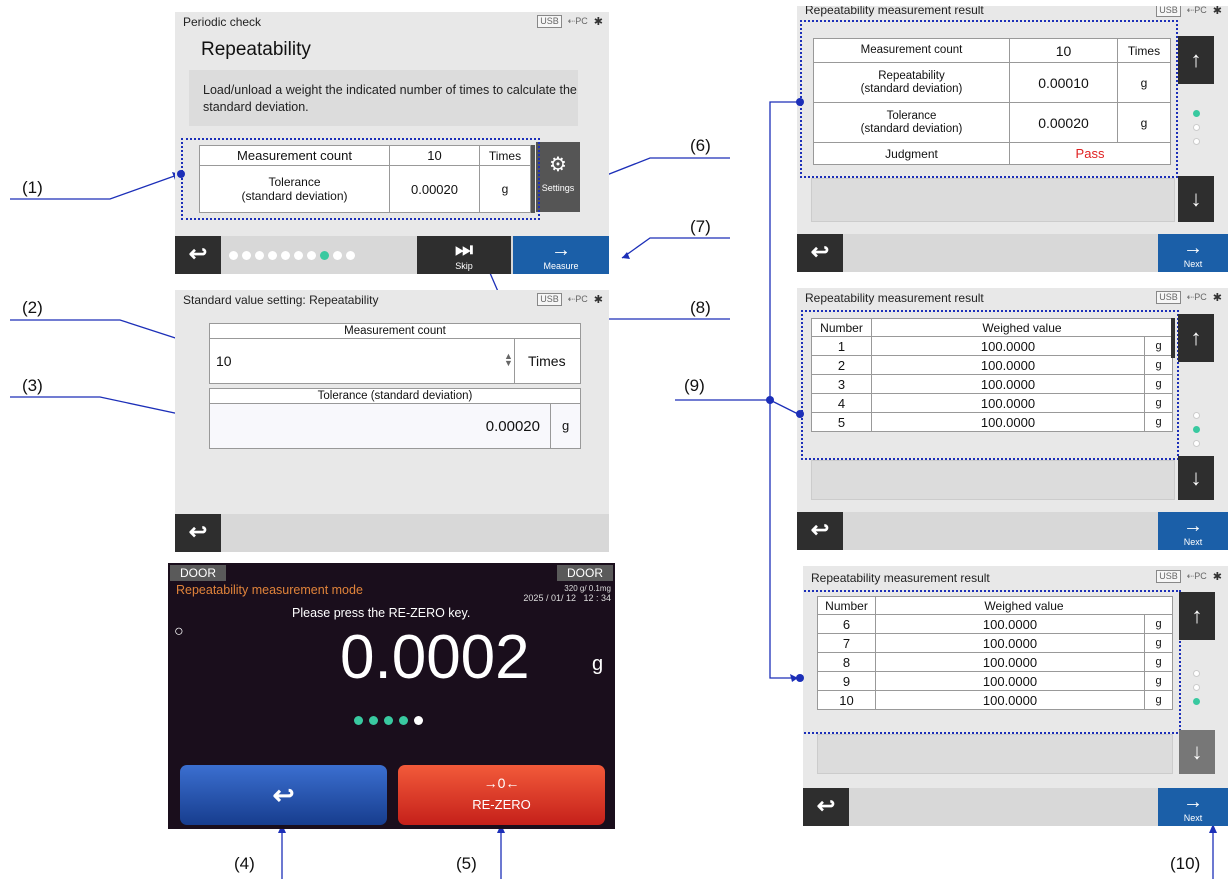 The width and height of the screenshot is (1228, 879). I want to click on measure-button: → Measure, so click(561, 255).